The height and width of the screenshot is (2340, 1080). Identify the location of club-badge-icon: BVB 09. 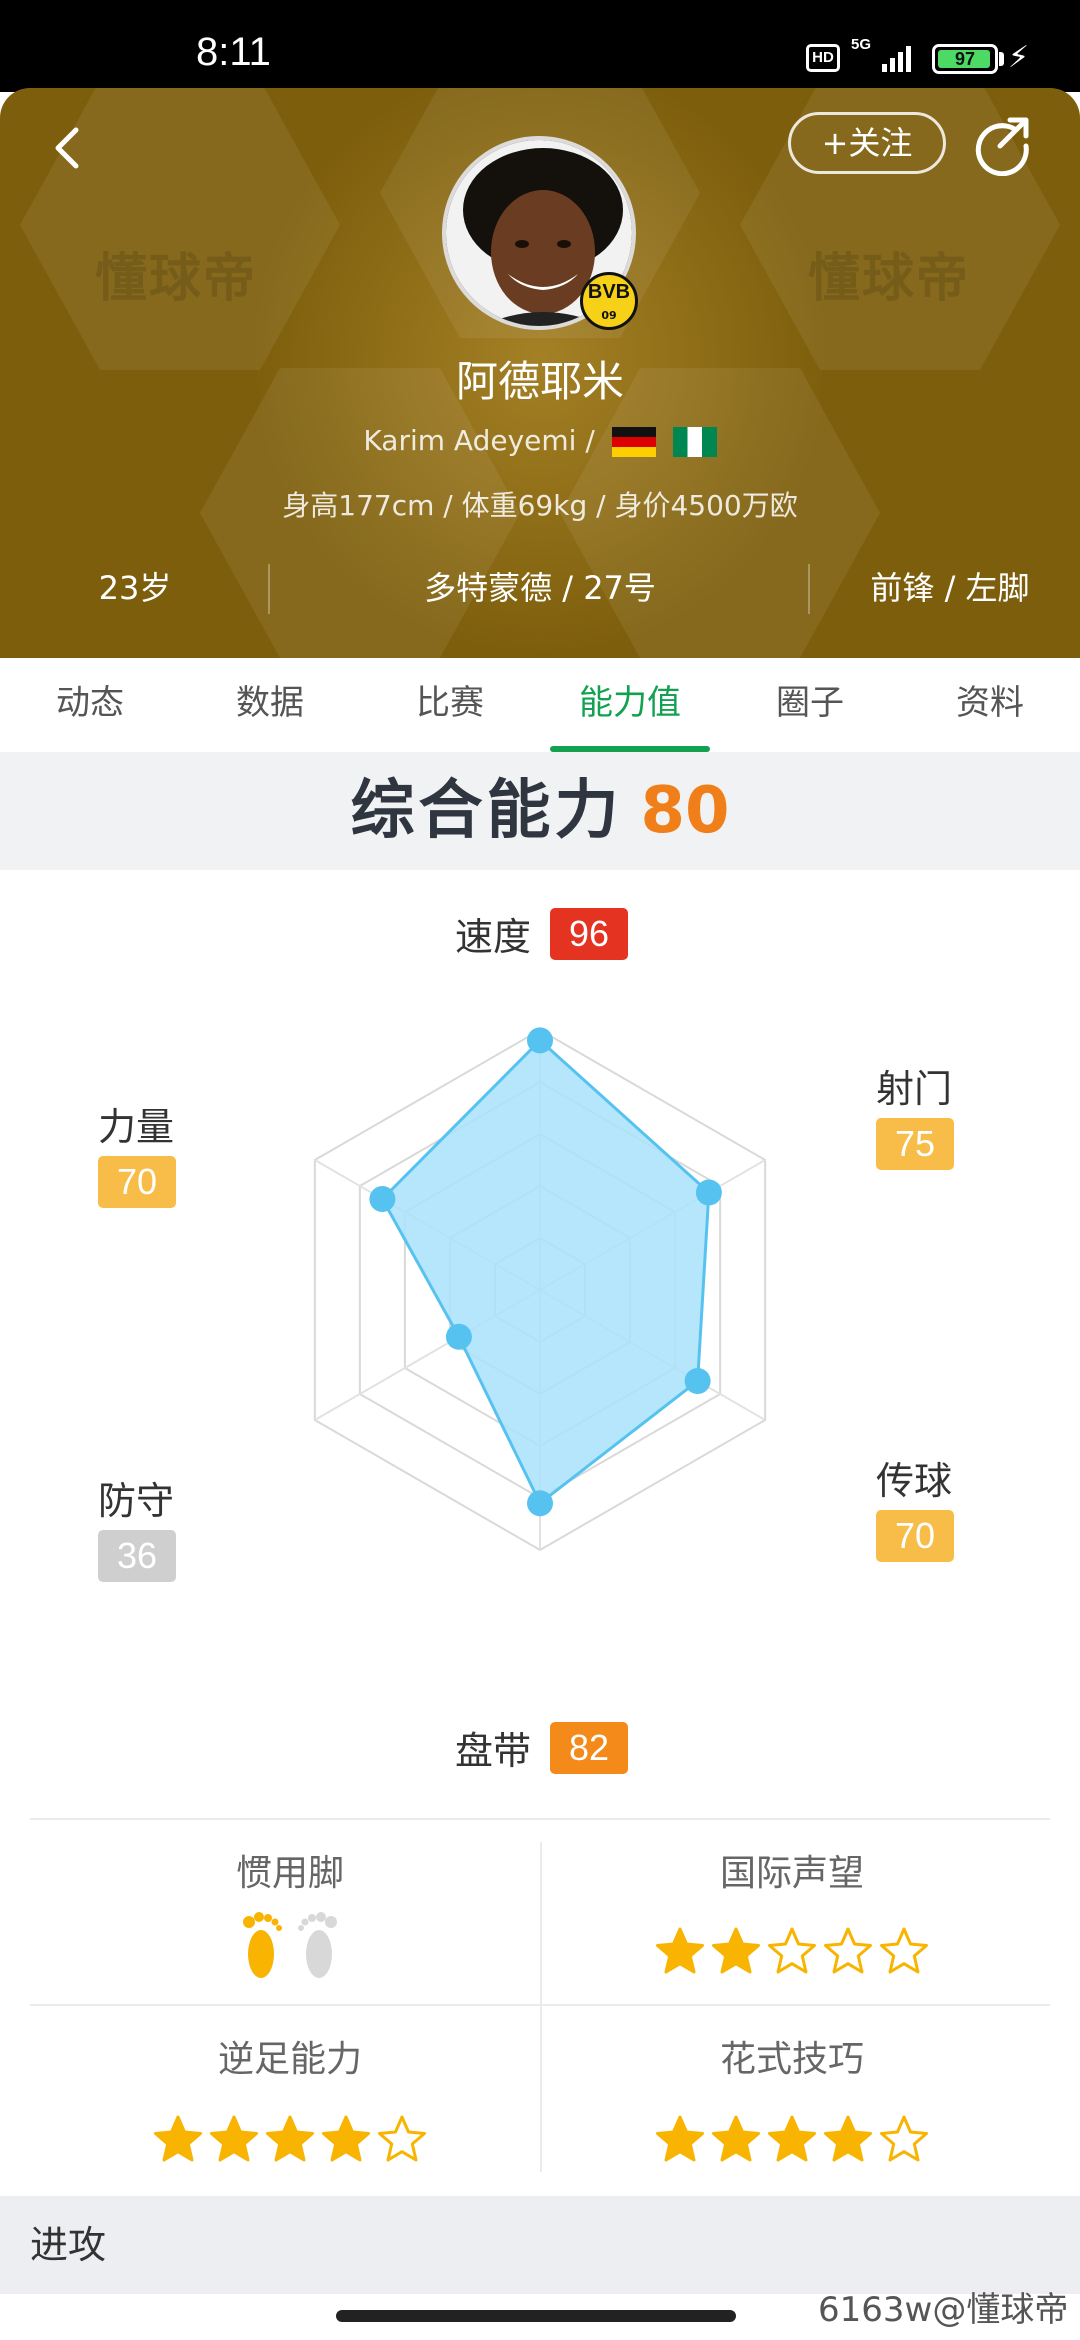
(609, 301).